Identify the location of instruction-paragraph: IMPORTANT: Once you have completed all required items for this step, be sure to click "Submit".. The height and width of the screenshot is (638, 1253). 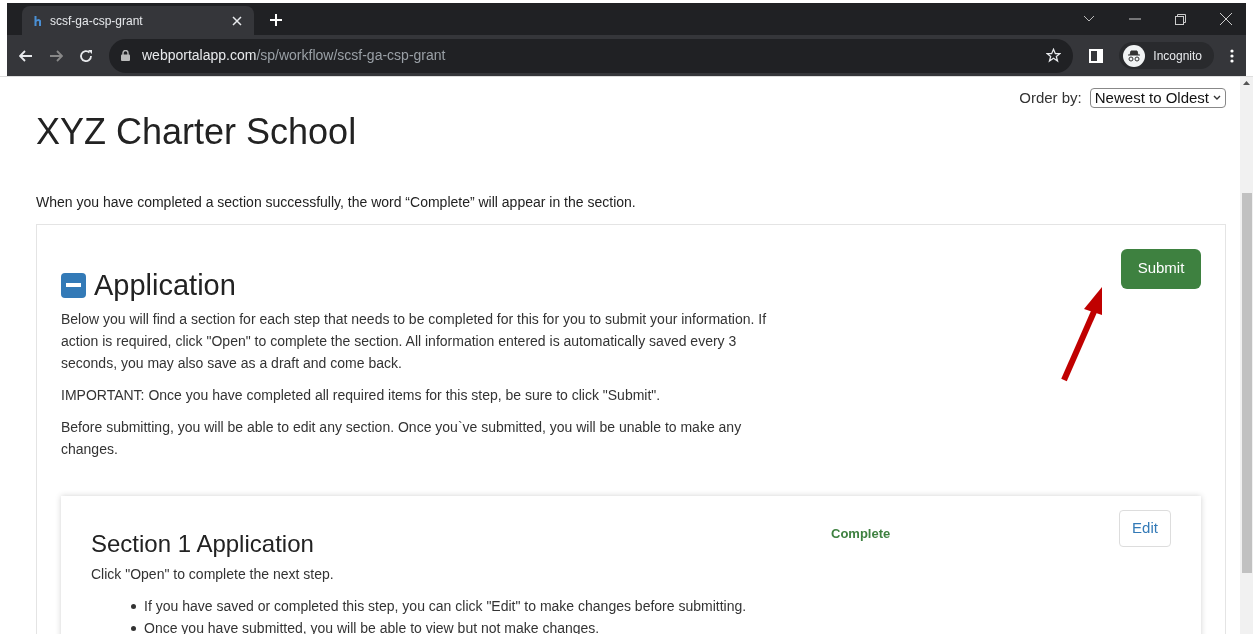
(361, 395).